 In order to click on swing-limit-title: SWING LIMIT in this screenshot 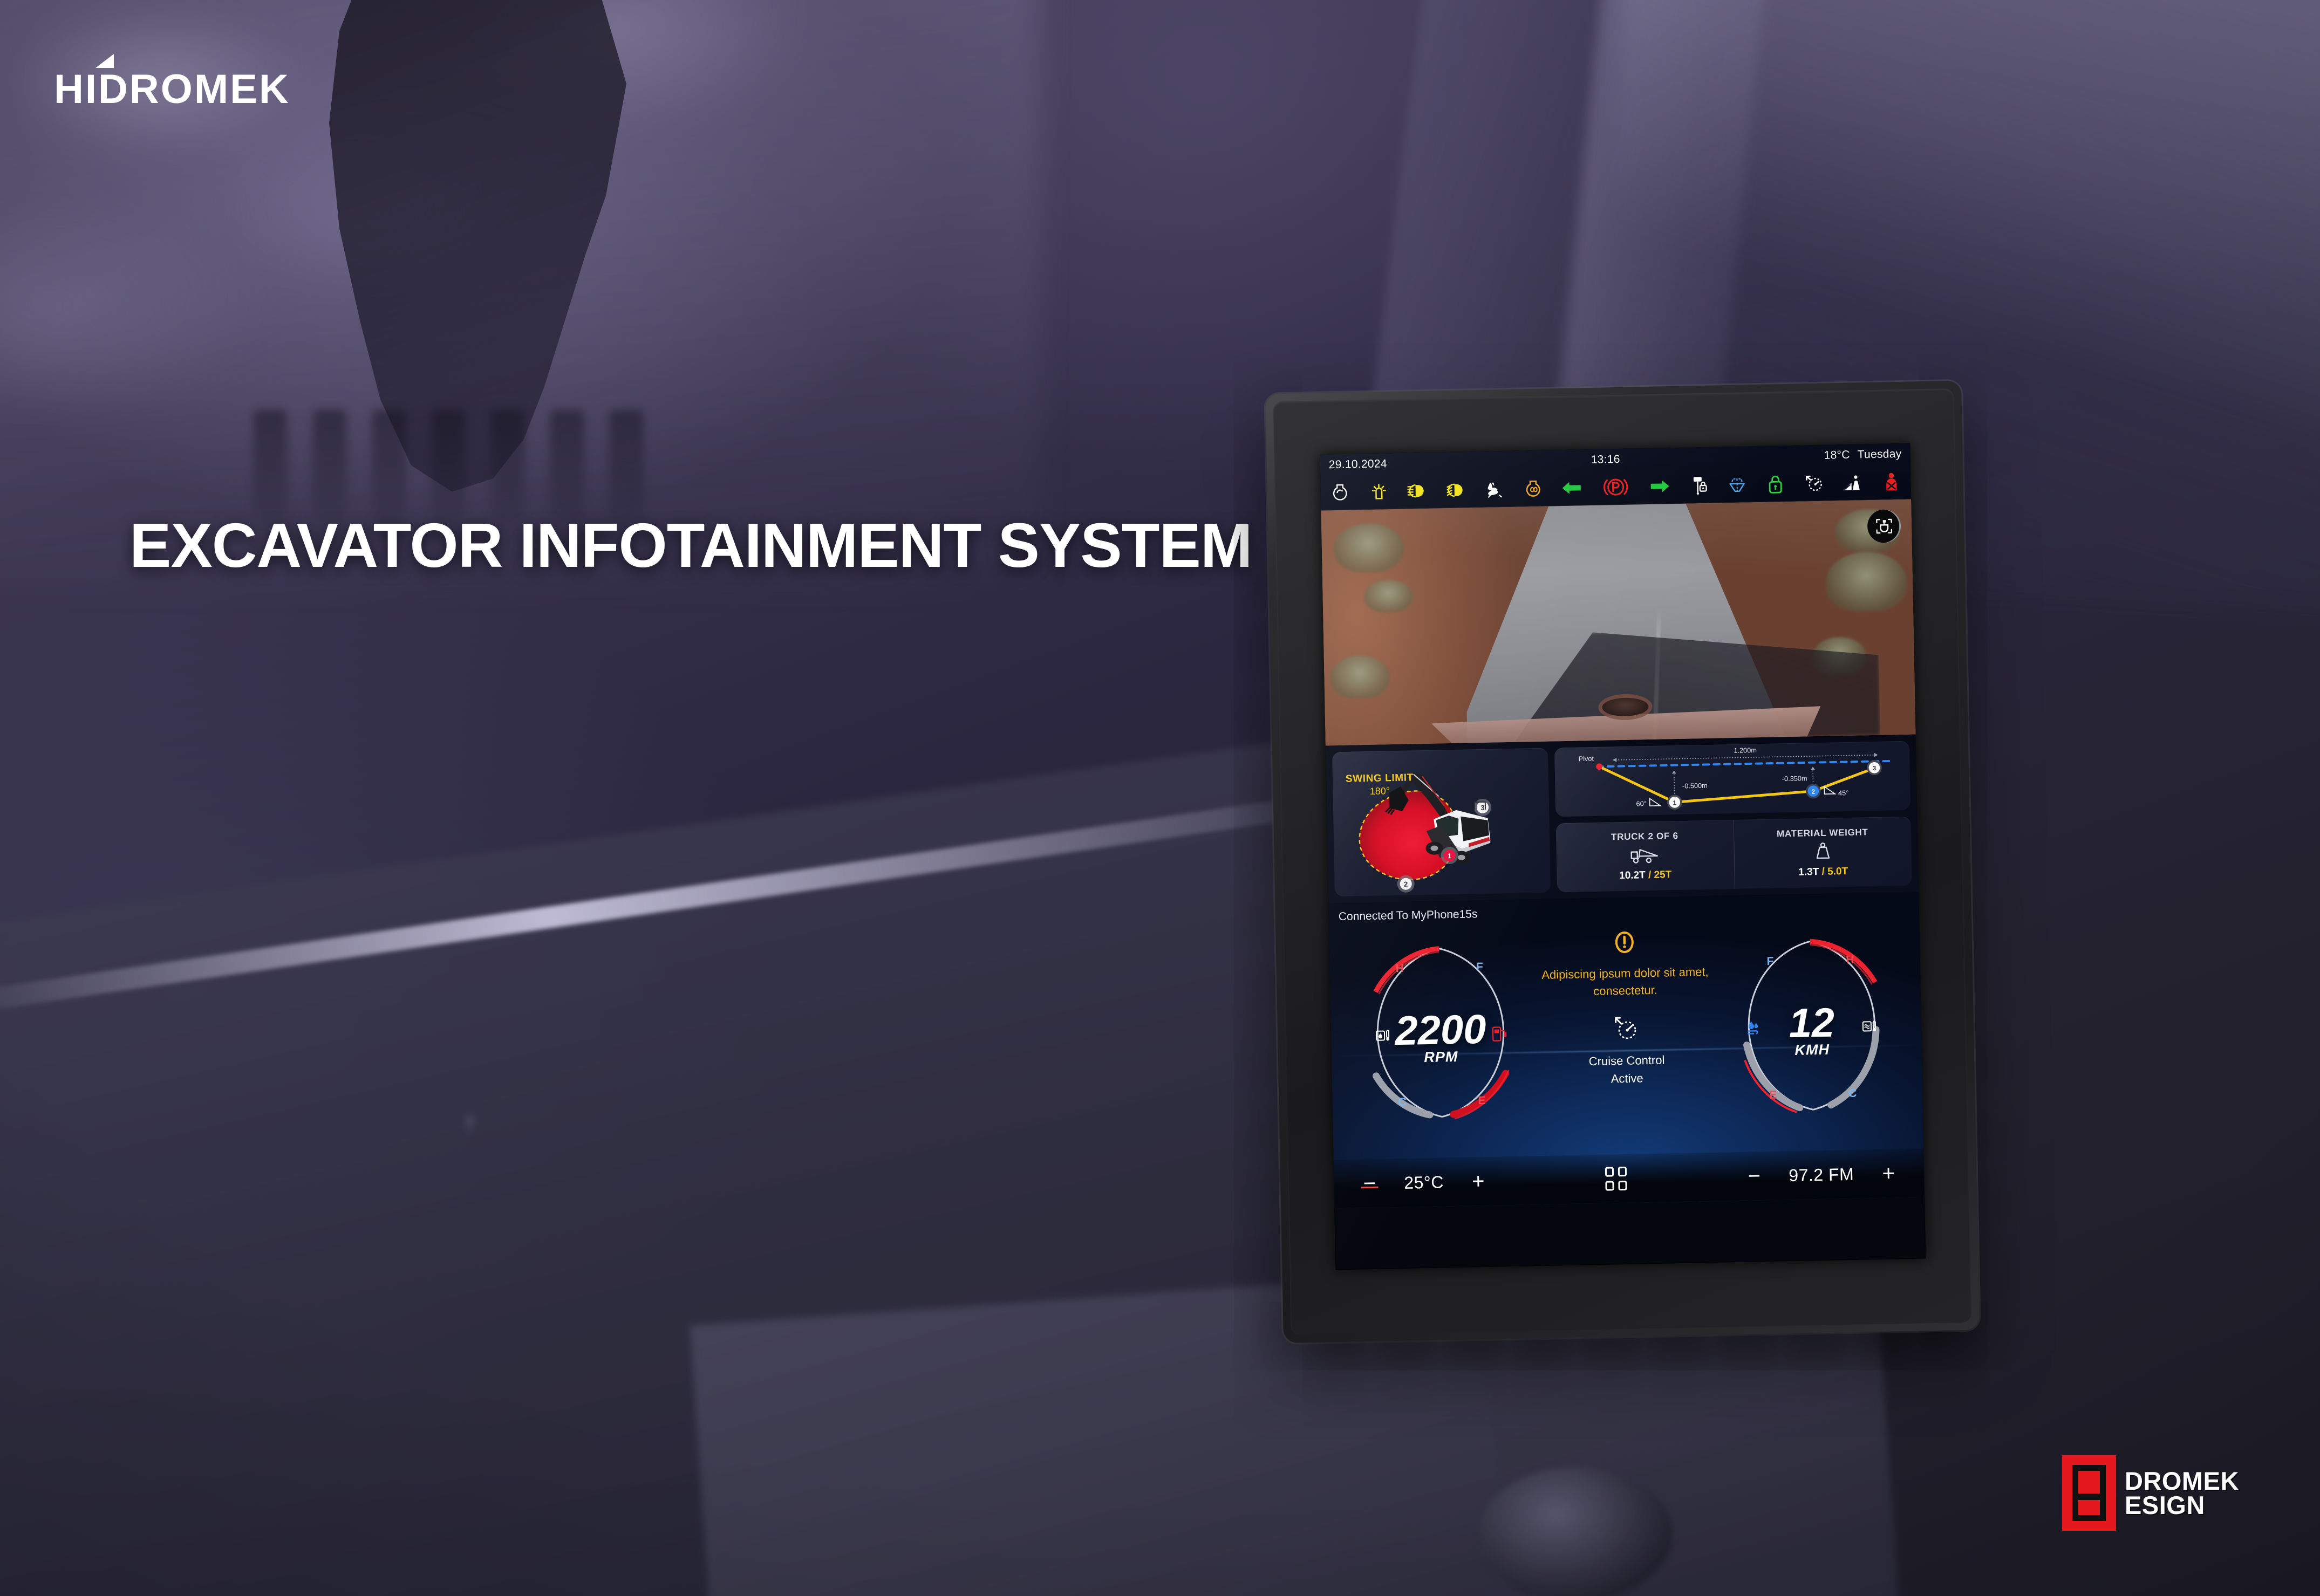, I will do `click(1380, 778)`.